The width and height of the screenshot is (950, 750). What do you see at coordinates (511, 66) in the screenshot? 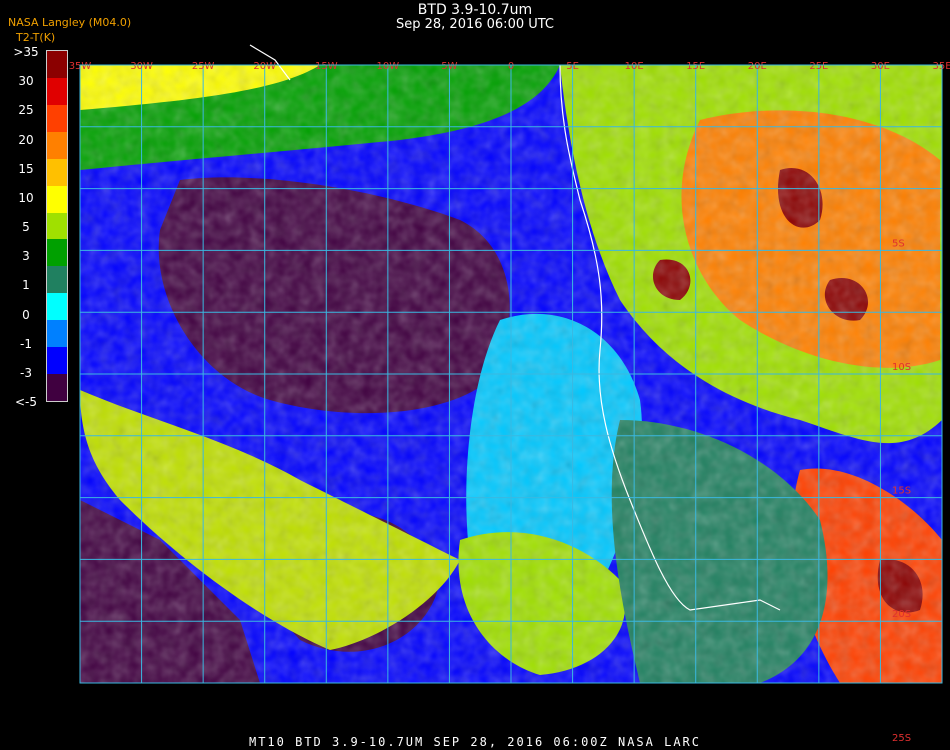
I see `lon-label: 0` at bounding box center [511, 66].